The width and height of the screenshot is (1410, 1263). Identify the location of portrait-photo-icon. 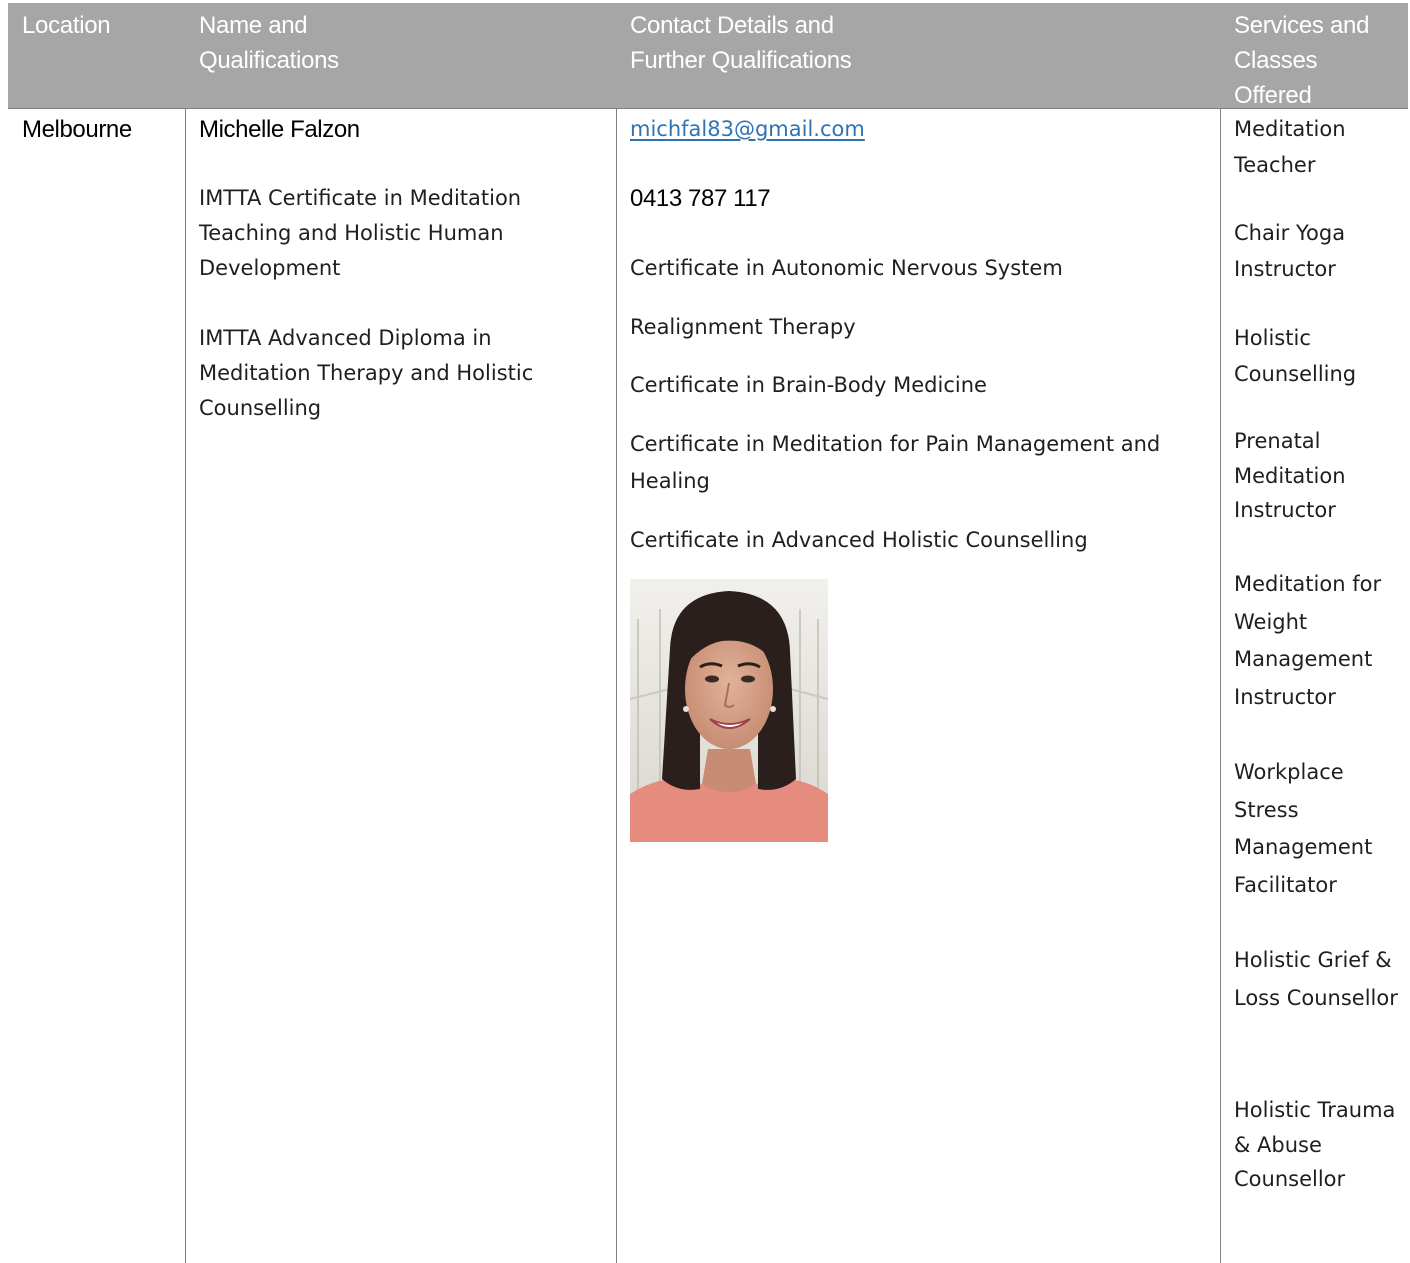
(729, 710).